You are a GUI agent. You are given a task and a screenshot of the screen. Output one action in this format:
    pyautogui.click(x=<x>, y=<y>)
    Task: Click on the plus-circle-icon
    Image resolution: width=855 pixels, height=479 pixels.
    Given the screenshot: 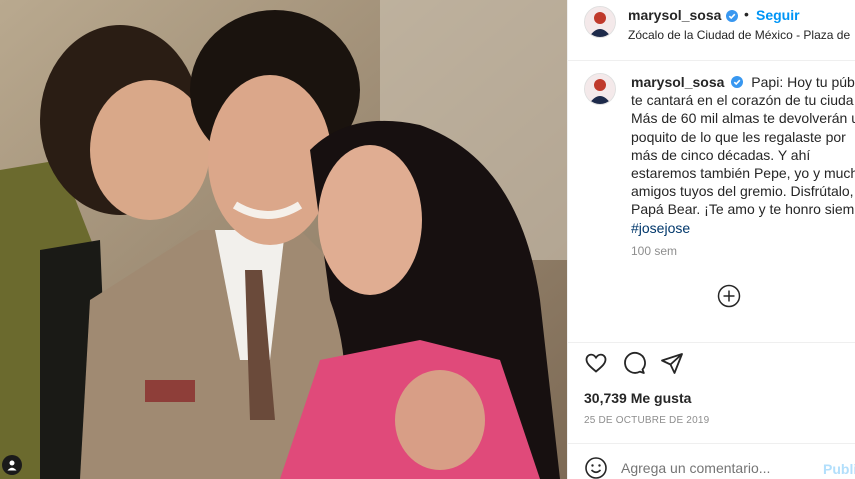 What is the action you would take?
    pyautogui.click(x=729, y=296)
    